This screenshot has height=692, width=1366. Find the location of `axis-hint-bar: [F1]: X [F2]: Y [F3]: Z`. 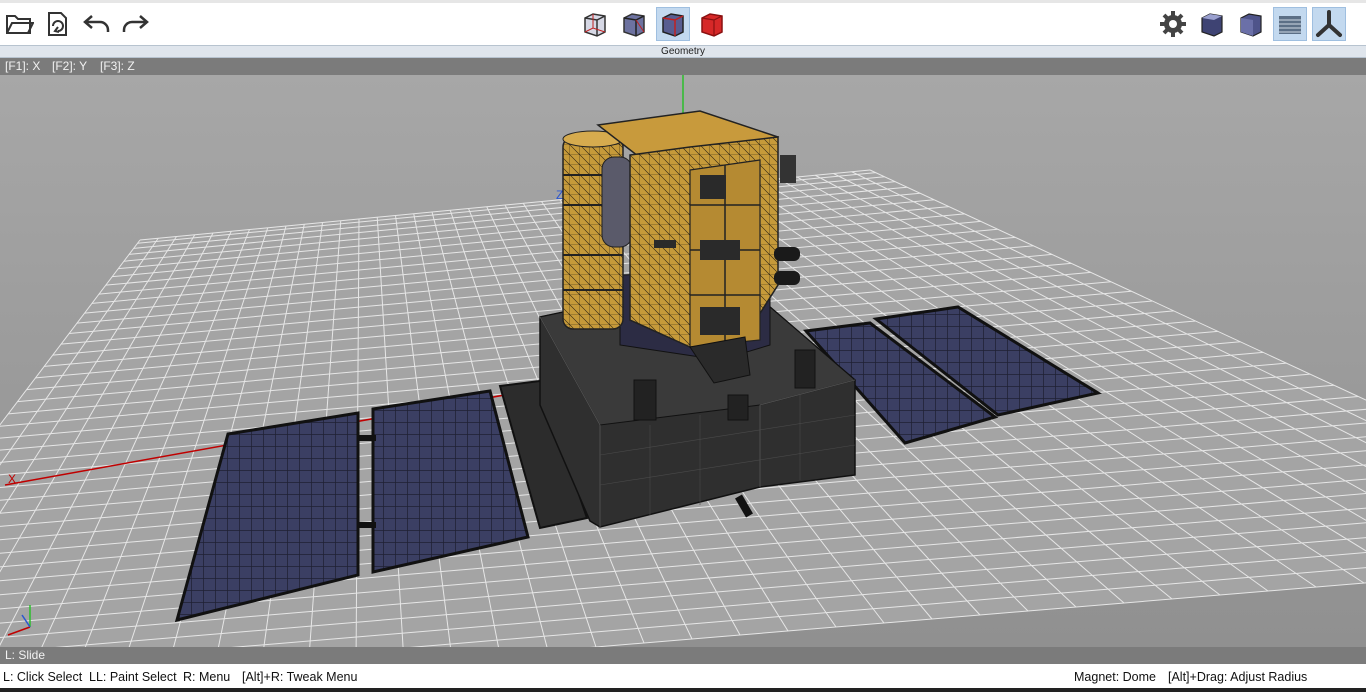

axis-hint-bar: [F1]: X [F2]: Y [F3]: Z is located at coordinates (683, 66).